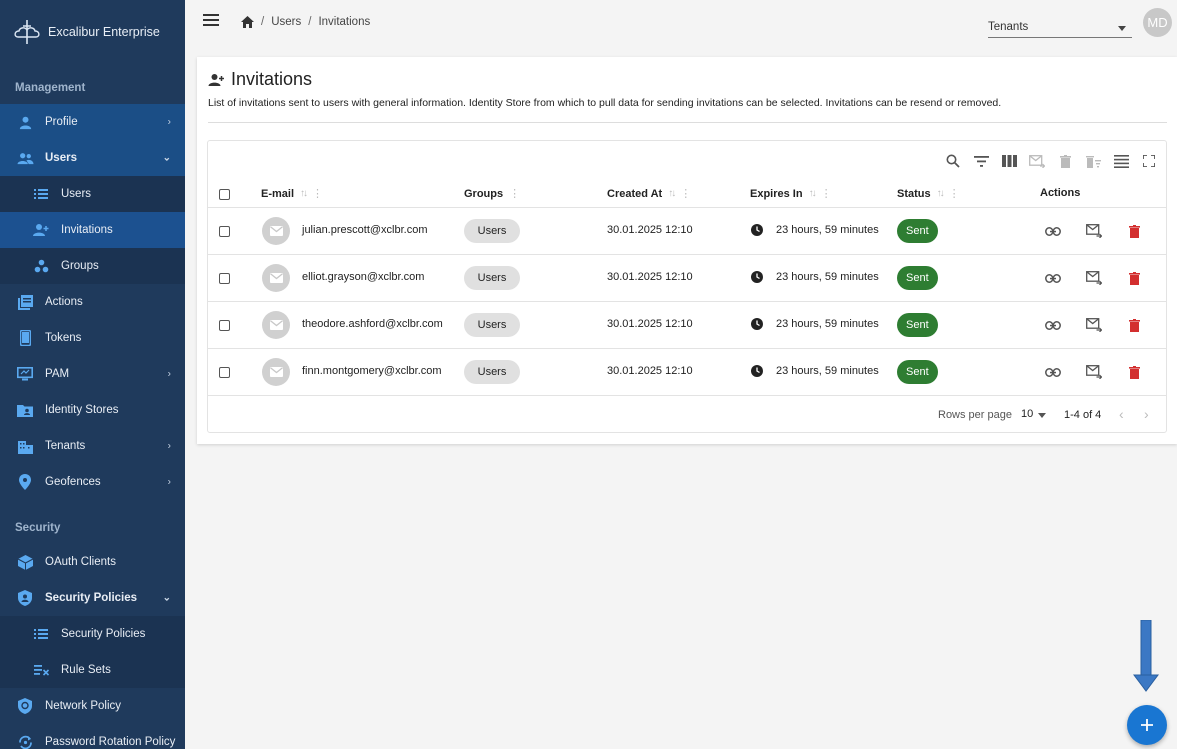 Image resolution: width=1177 pixels, height=749 pixels. What do you see at coordinates (25, 374) in the screenshot?
I see `monitor-icon` at bounding box center [25, 374].